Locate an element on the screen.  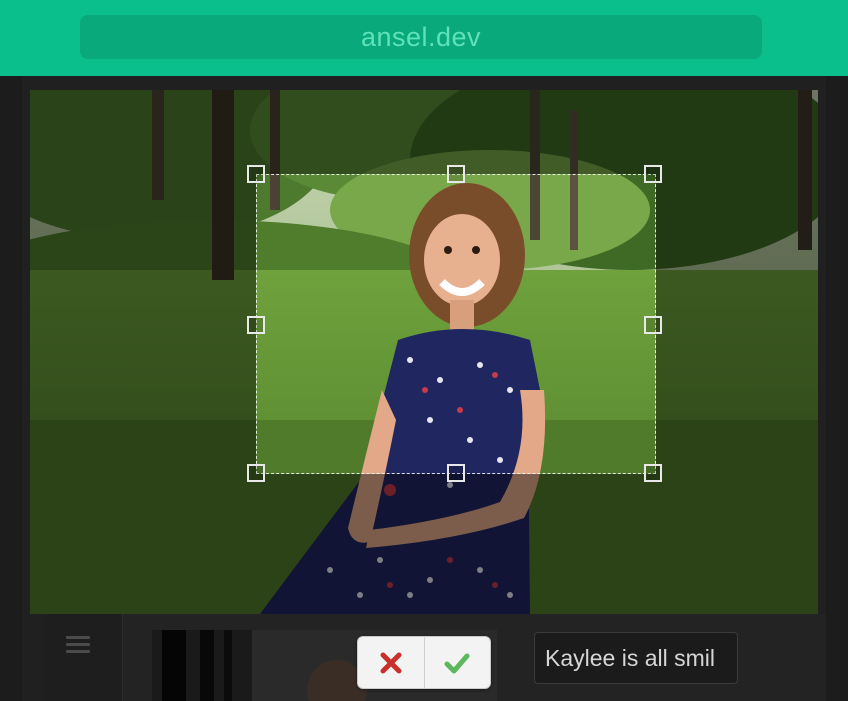
cancel-crop-button is located at coordinates (391, 662).